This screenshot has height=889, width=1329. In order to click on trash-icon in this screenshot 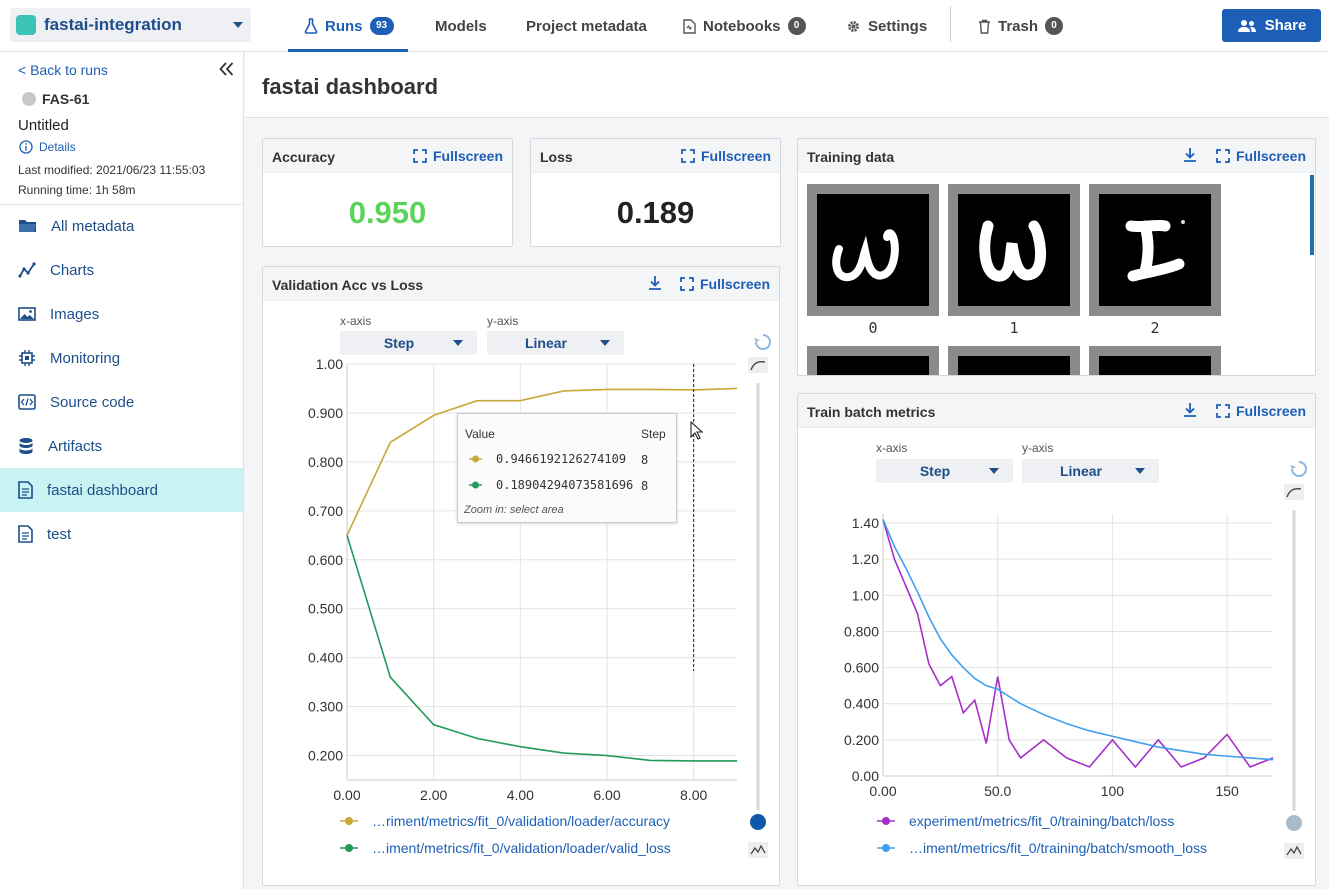, I will do `click(984, 26)`.